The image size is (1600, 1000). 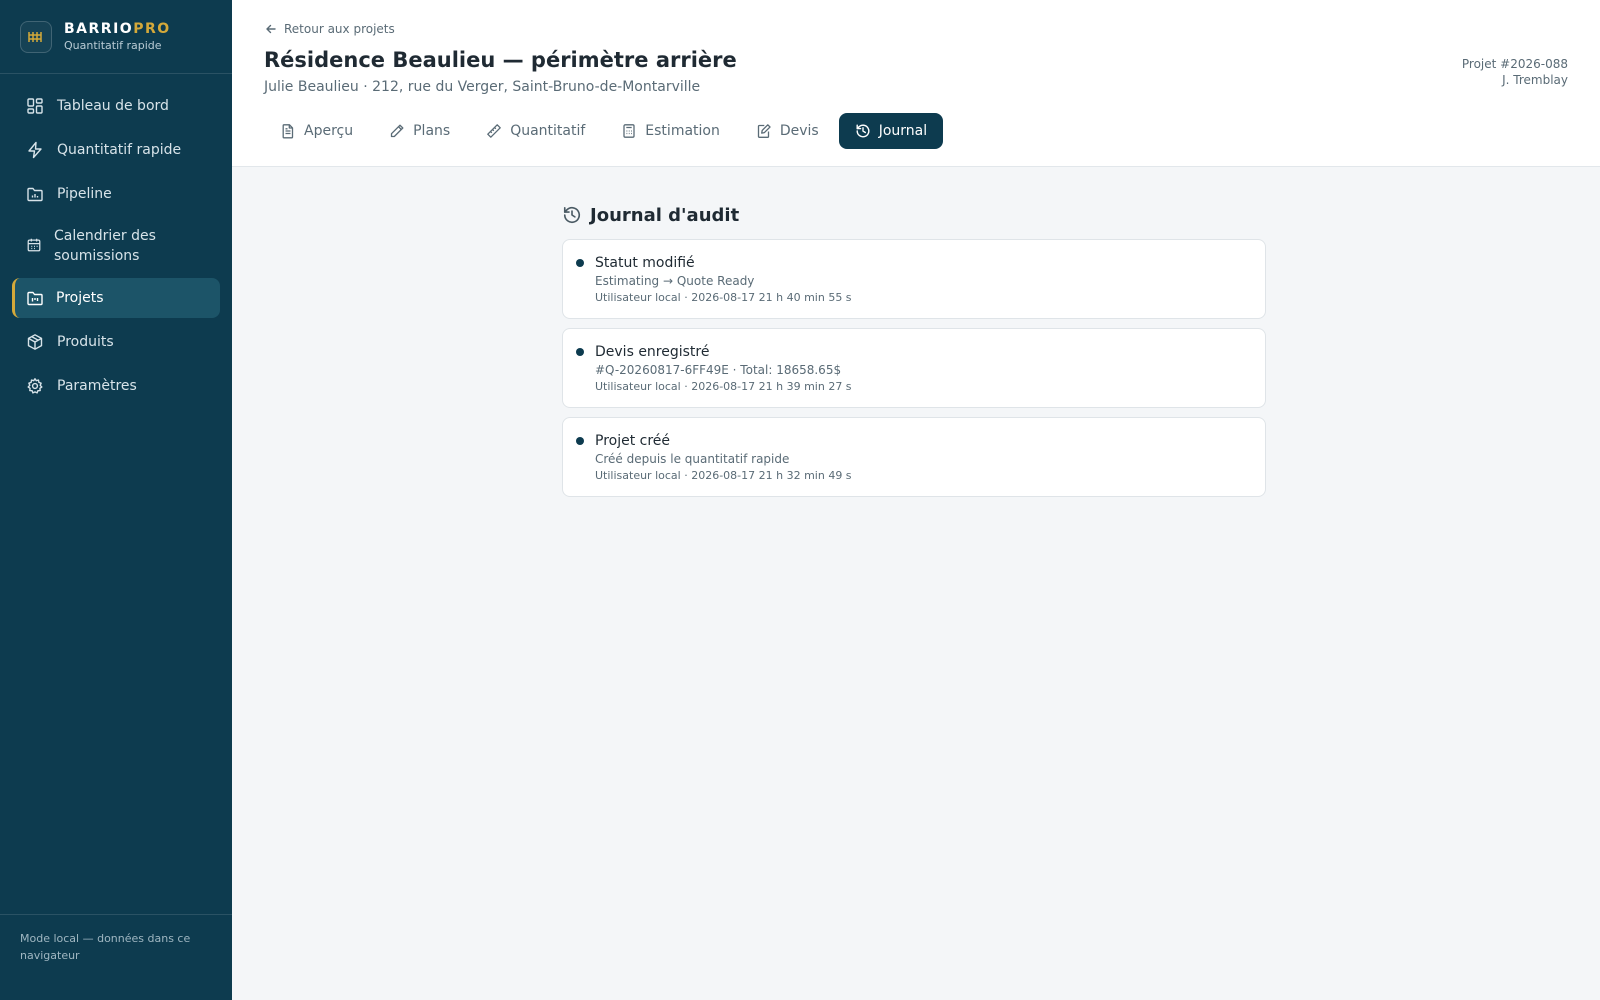 What do you see at coordinates (35, 386) in the screenshot?
I see `gear-icon` at bounding box center [35, 386].